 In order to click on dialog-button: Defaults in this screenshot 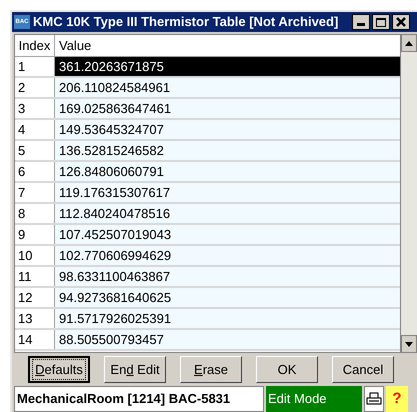, I will do `click(59, 369)`.